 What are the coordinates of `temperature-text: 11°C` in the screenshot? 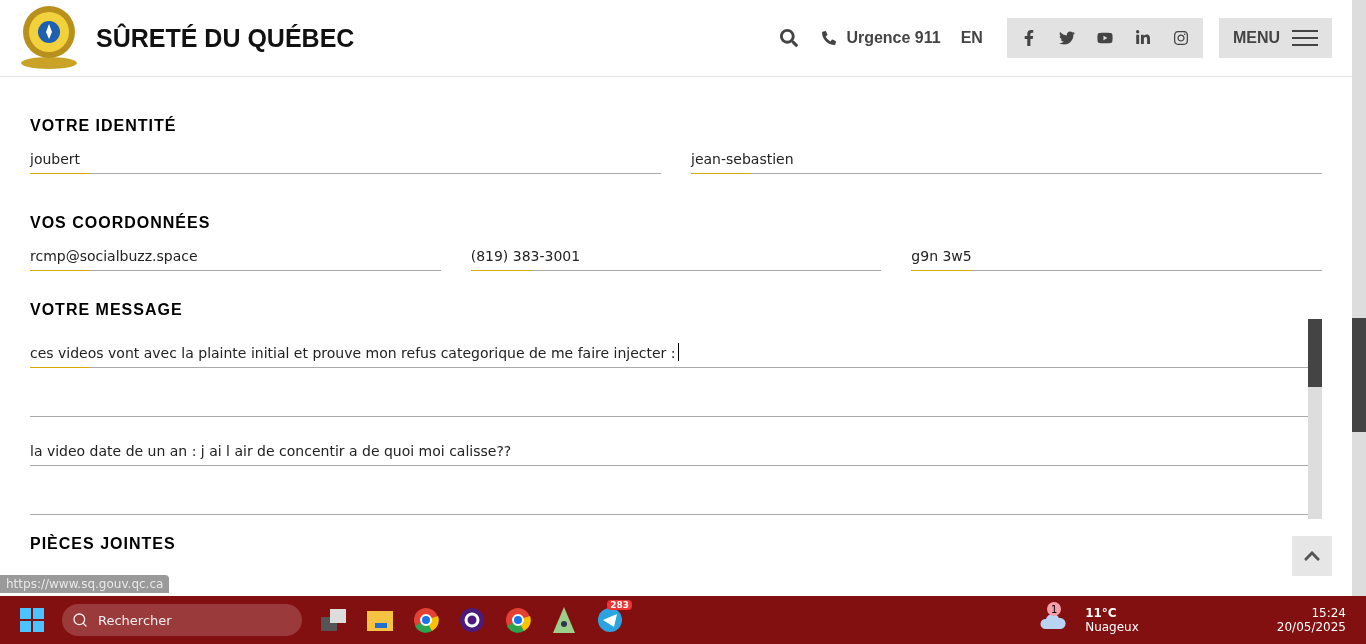 It's located at (1101, 613).